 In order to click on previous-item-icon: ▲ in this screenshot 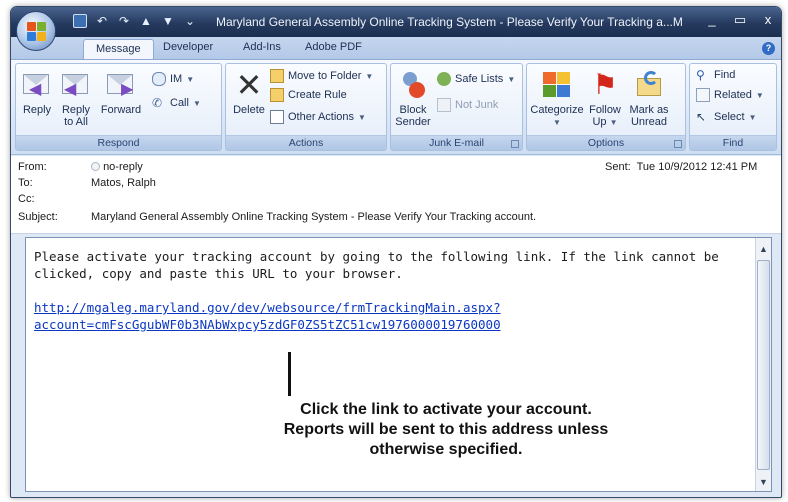, I will do `click(146, 21)`.